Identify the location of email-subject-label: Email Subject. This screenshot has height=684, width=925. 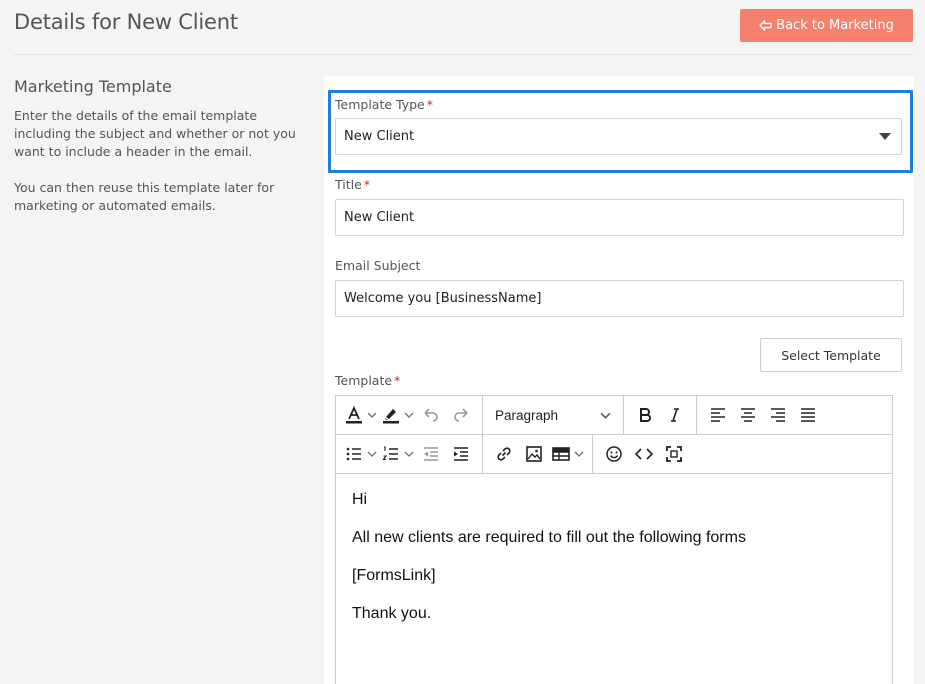
(378, 265).